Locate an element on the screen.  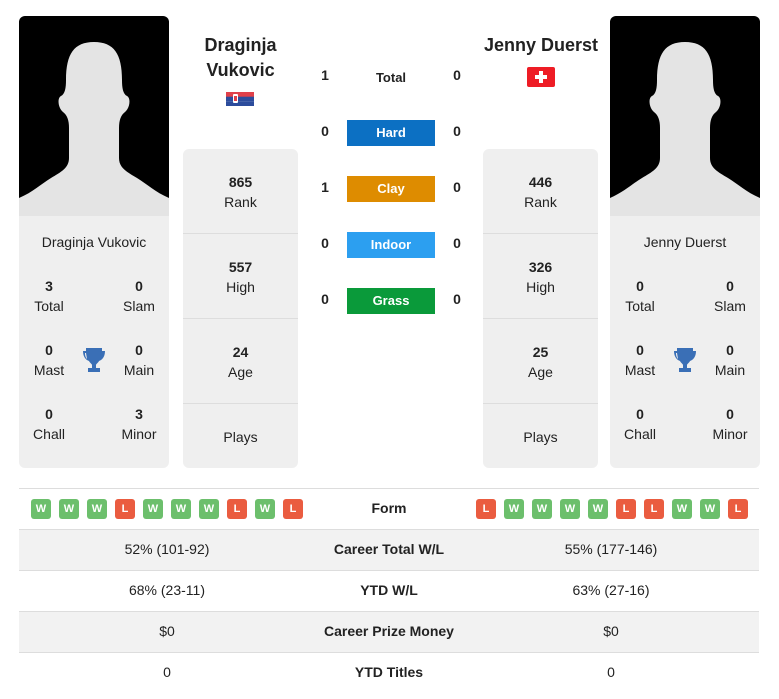
player-left-name: Draginja Vukovic is located at coordinates (94, 242).